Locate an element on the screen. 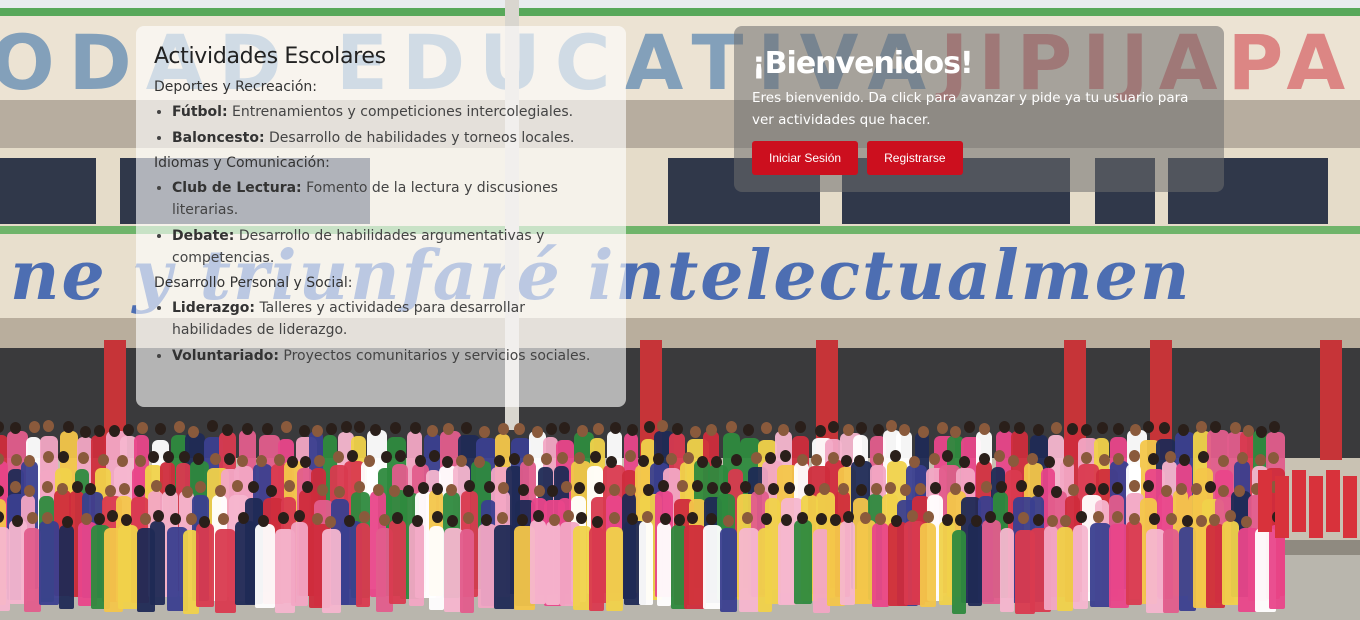 The image size is (1360, 620). activity-name: Baloncesto: is located at coordinates (218, 138).